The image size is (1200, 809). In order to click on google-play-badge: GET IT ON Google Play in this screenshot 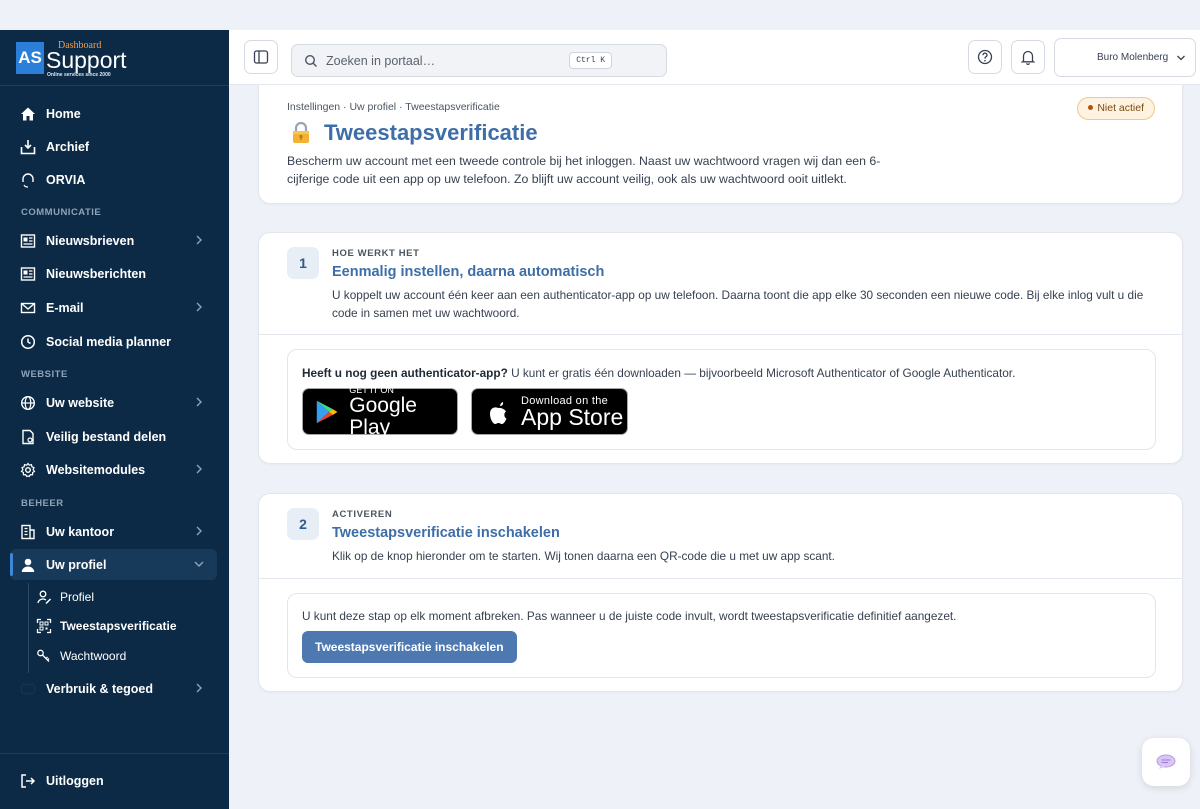, I will do `click(380, 411)`.